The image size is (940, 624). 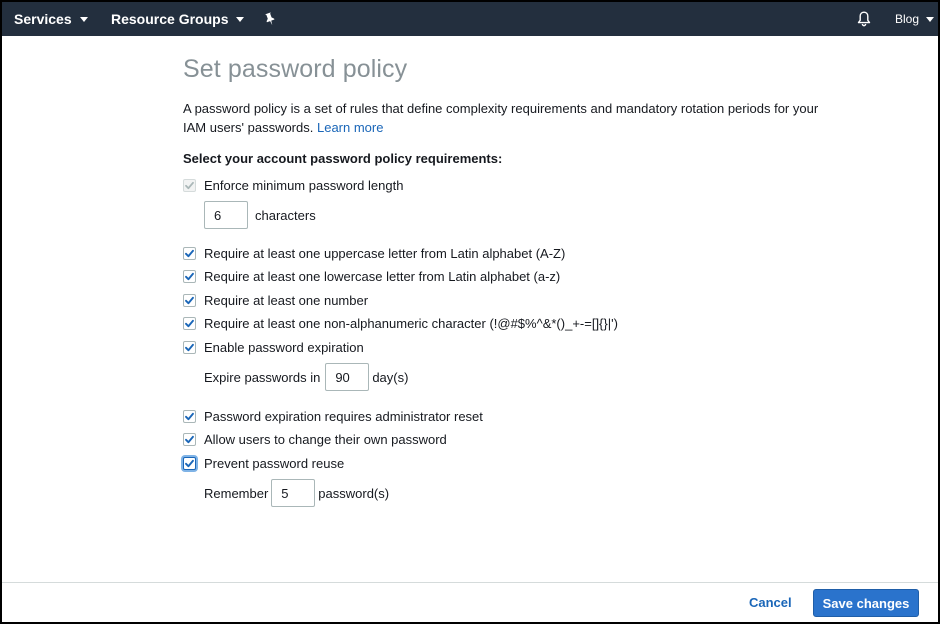 I want to click on prevent-reuse-checkbox, so click(x=189, y=463).